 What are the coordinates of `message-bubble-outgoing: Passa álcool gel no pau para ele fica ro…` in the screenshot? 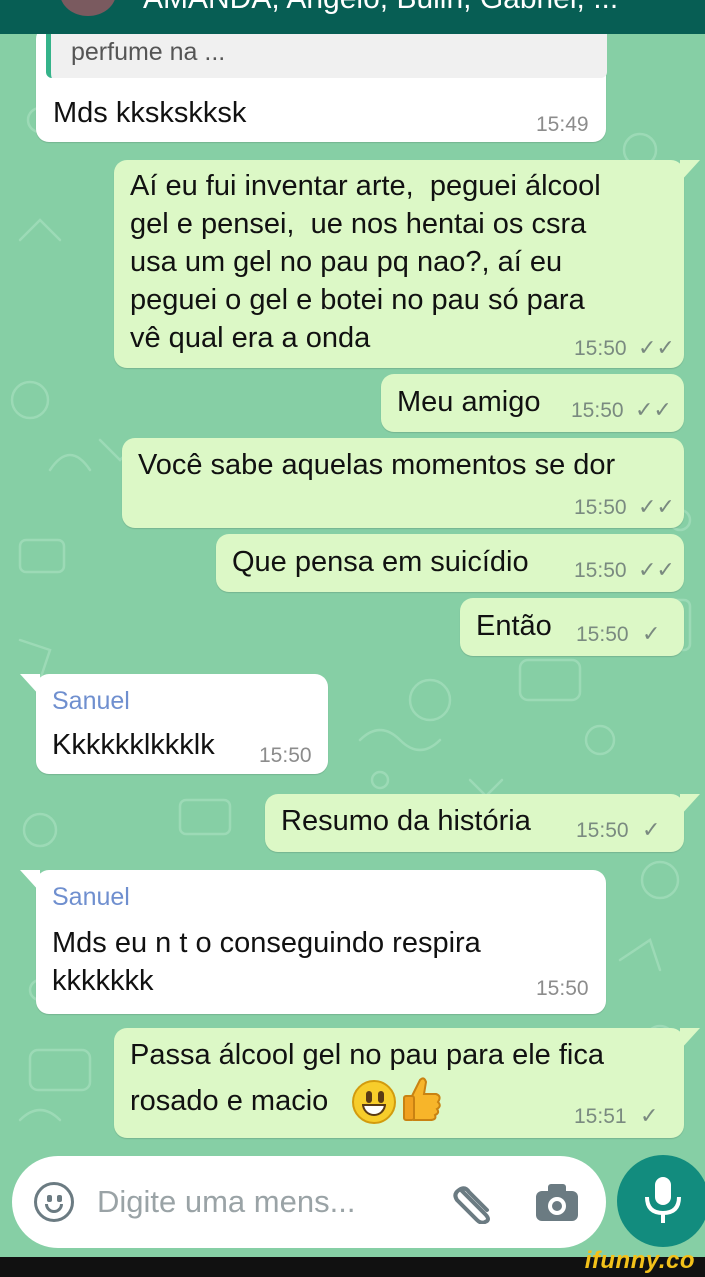 It's located at (407, 1083).